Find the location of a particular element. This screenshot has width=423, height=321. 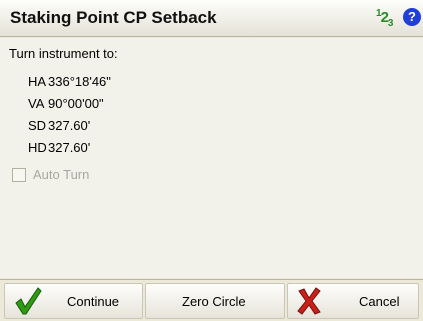

check-icon is located at coordinates (28, 301).